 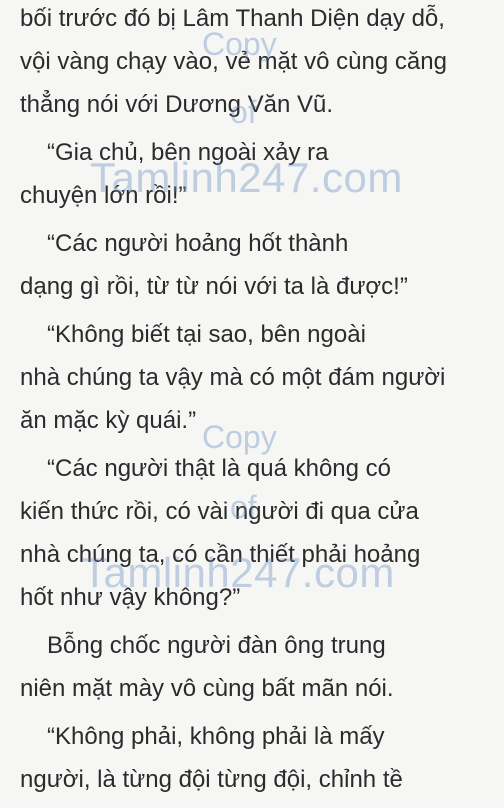 What do you see at coordinates (103, 195) in the screenshot?
I see `text-line: chuyện lớn rồi!”` at bounding box center [103, 195].